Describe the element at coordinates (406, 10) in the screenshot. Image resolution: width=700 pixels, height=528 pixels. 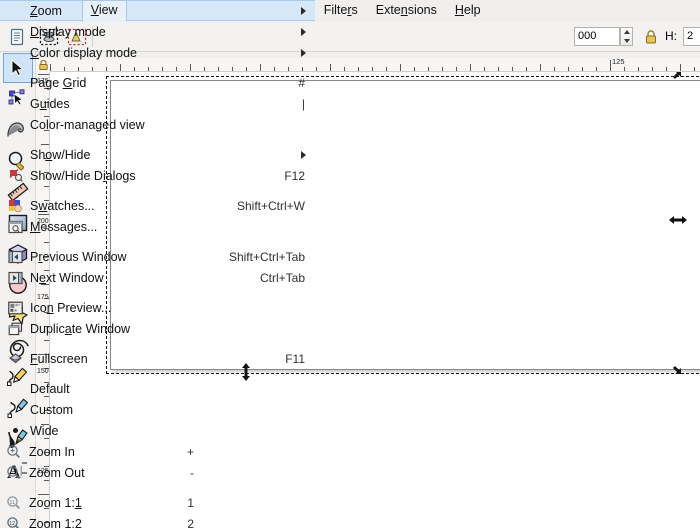
I see `menubar-item-extensions: Extensions` at that location.